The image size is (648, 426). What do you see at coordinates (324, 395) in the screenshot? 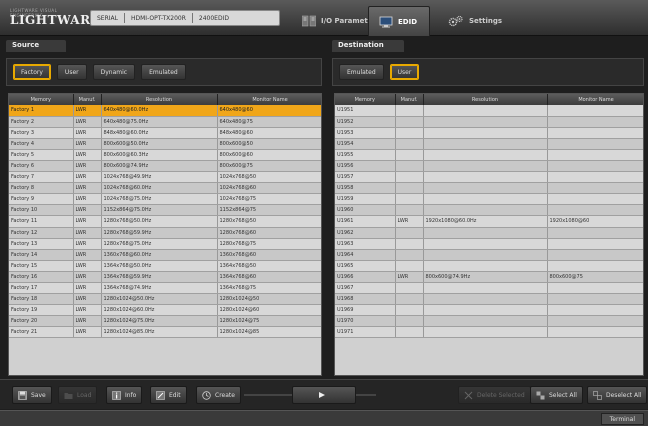
I see `transfer-button` at bounding box center [324, 395].